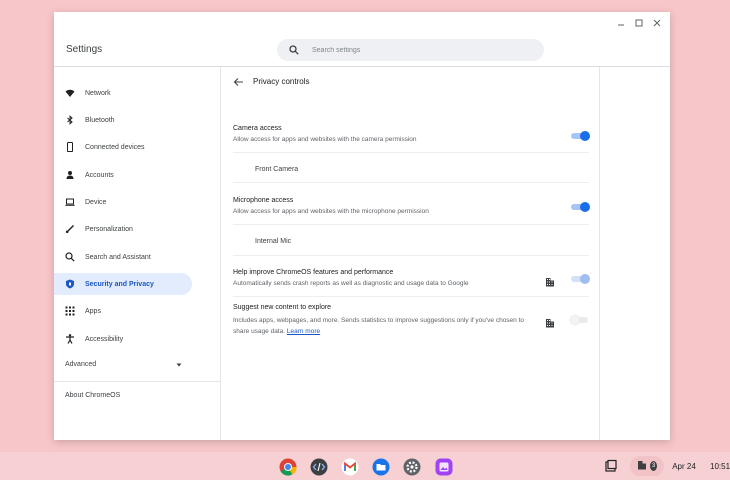 Image resolution: width=730 pixels, height=480 pixels. What do you see at coordinates (81, 364) in the screenshot?
I see `advanced-label: Advanced` at bounding box center [81, 364].